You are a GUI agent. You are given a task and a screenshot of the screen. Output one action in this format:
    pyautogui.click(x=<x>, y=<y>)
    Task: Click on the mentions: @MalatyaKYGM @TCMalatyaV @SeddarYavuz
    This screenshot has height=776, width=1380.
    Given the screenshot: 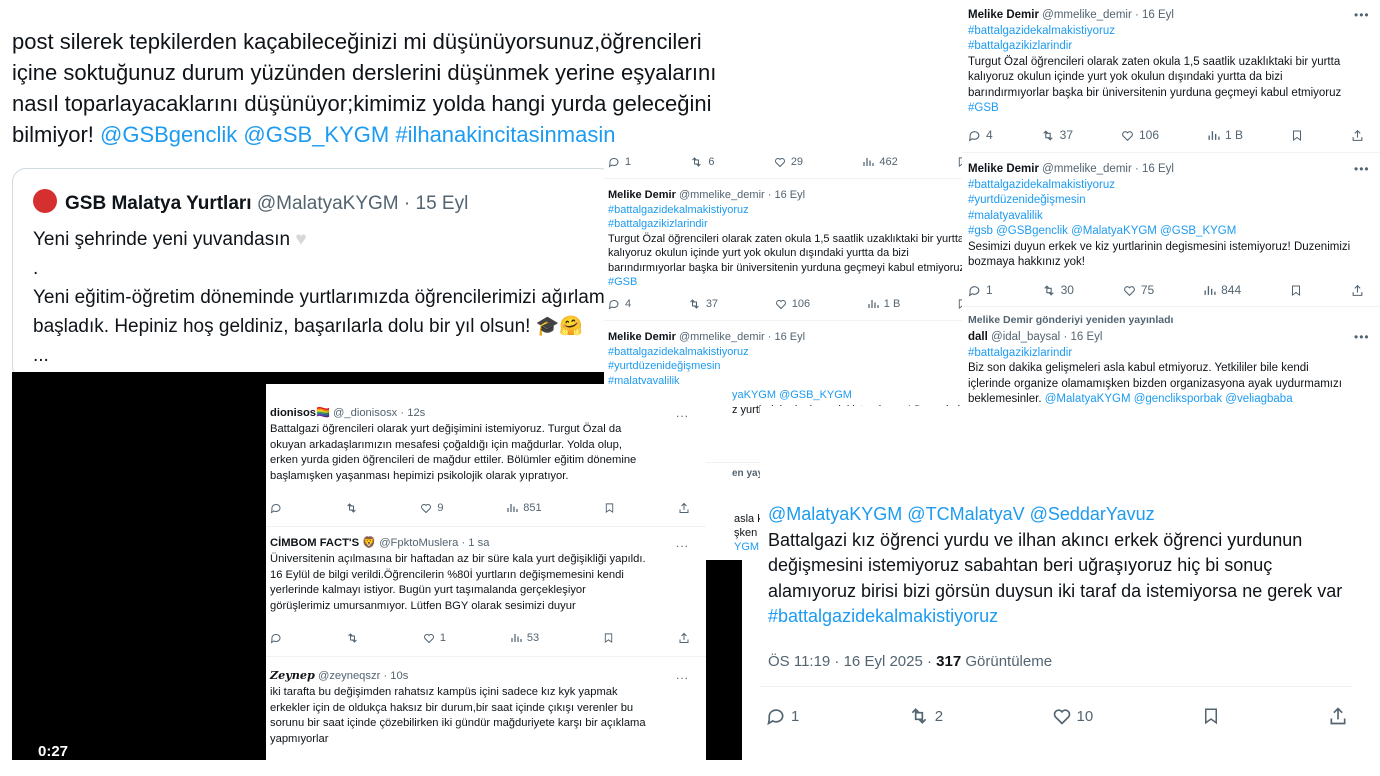 What is the action you would take?
    pyautogui.click(x=1068, y=515)
    